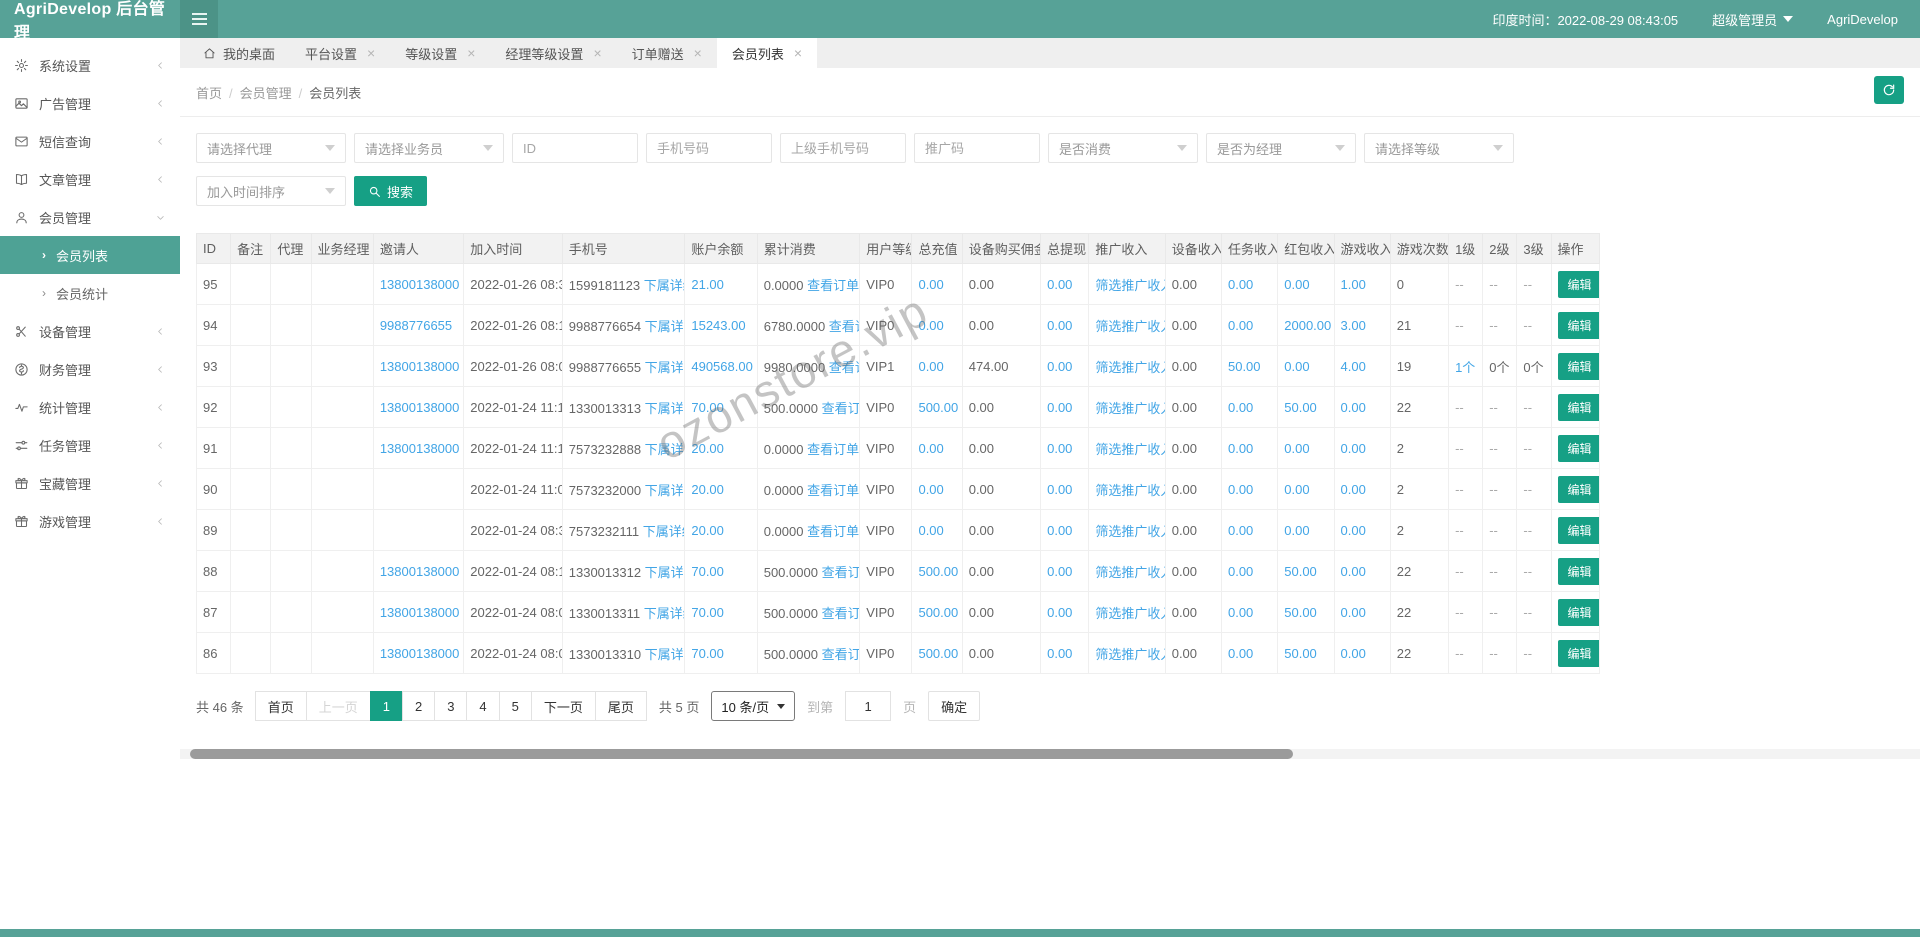 This screenshot has width=1920, height=937. What do you see at coordinates (90, 445) in the screenshot?
I see `sidebar-item-任务管理: 任务管理` at bounding box center [90, 445].